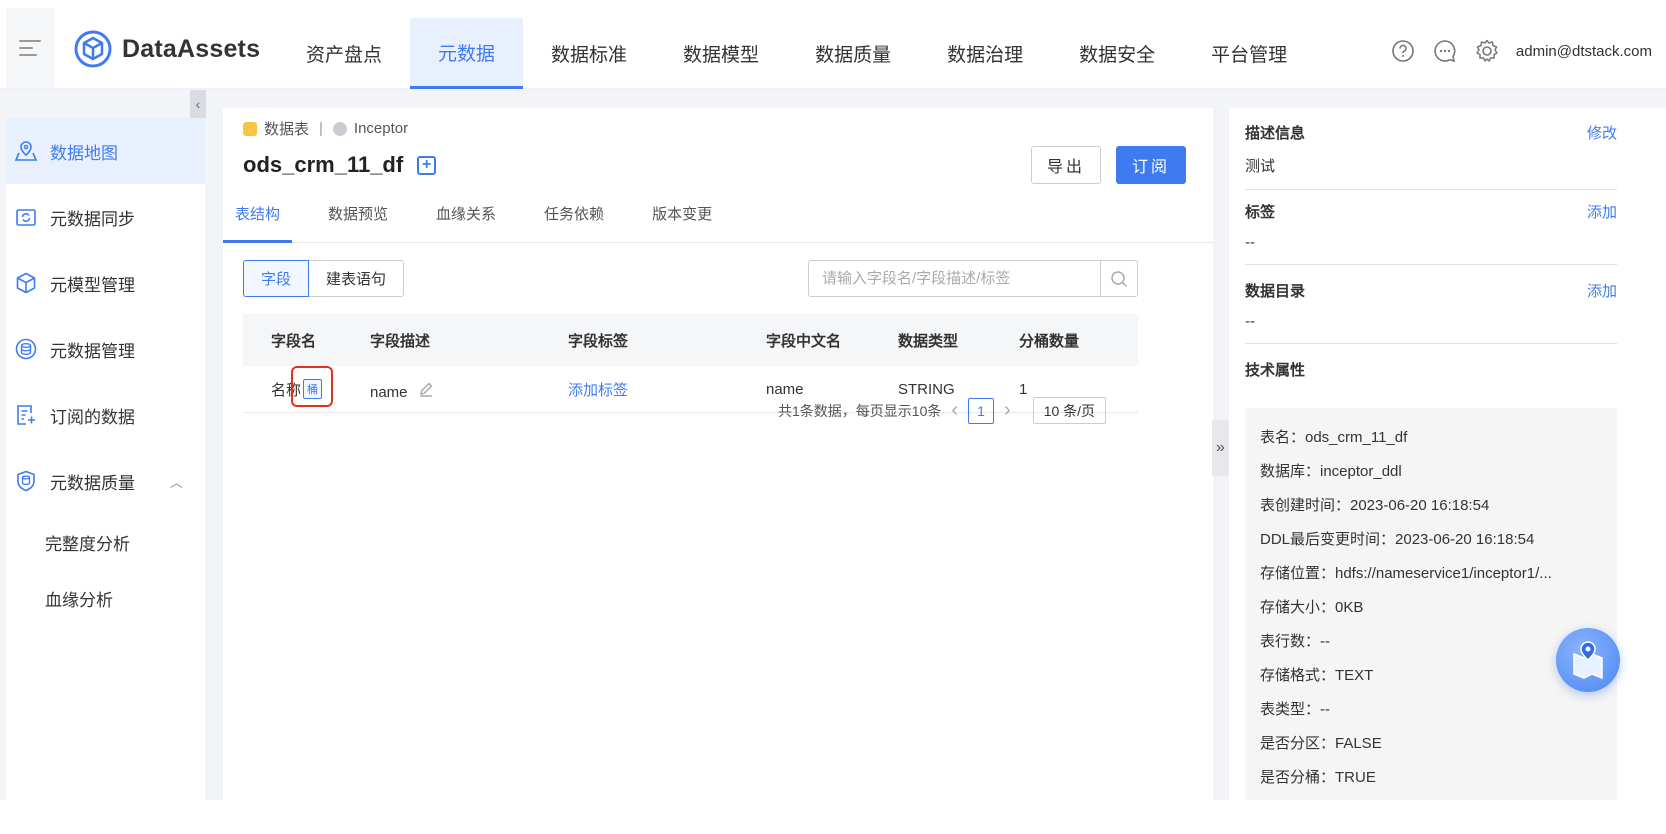 This screenshot has height=834, width=1666. I want to click on tech-prop: 表行数：--, so click(1295, 641).